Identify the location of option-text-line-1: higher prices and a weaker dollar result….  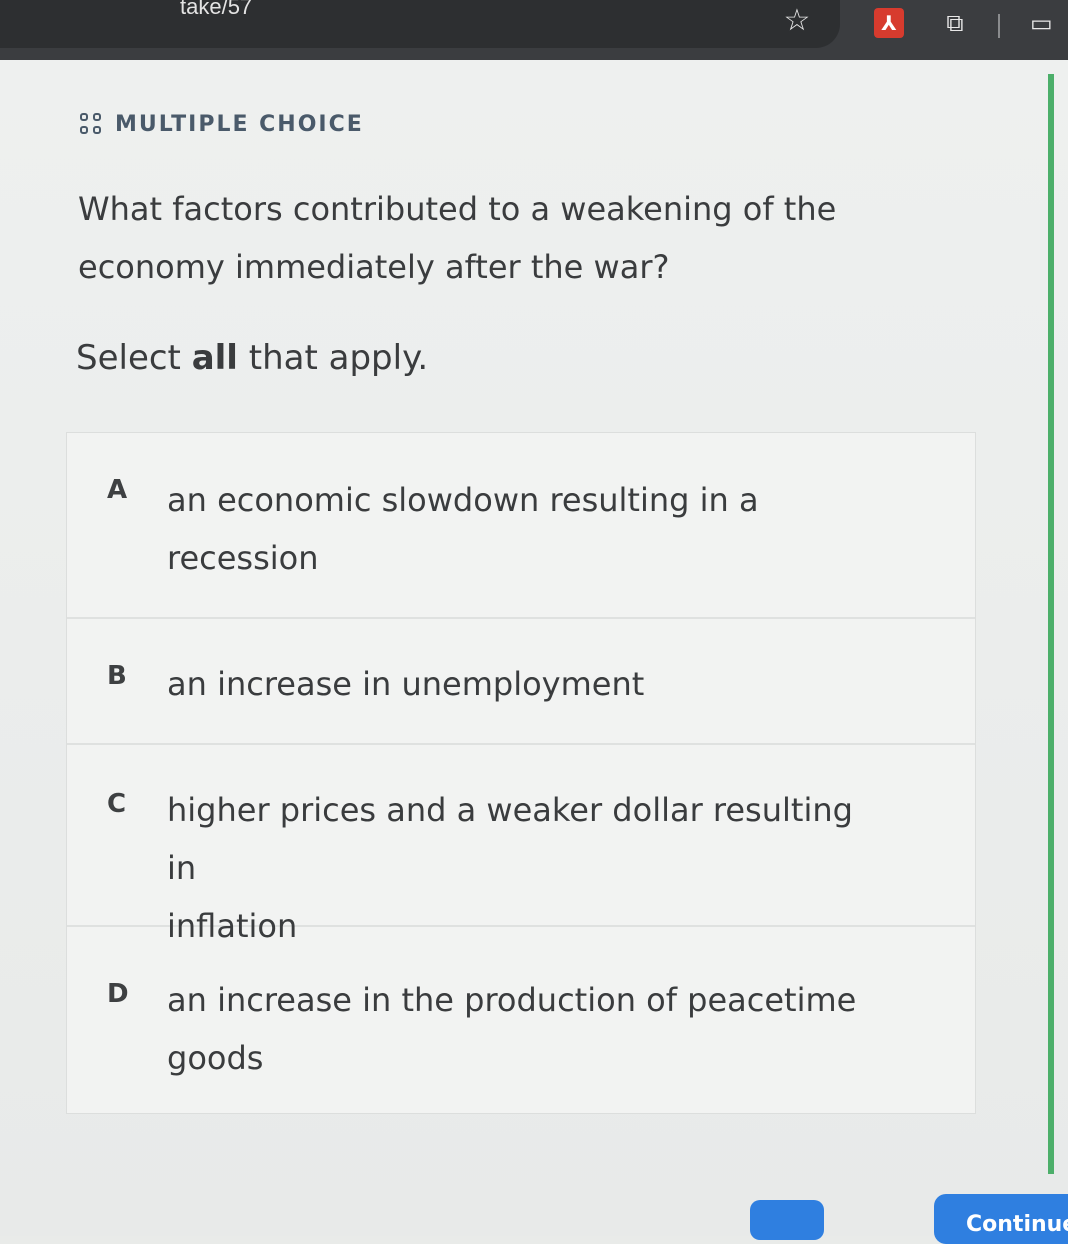
(510, 839).